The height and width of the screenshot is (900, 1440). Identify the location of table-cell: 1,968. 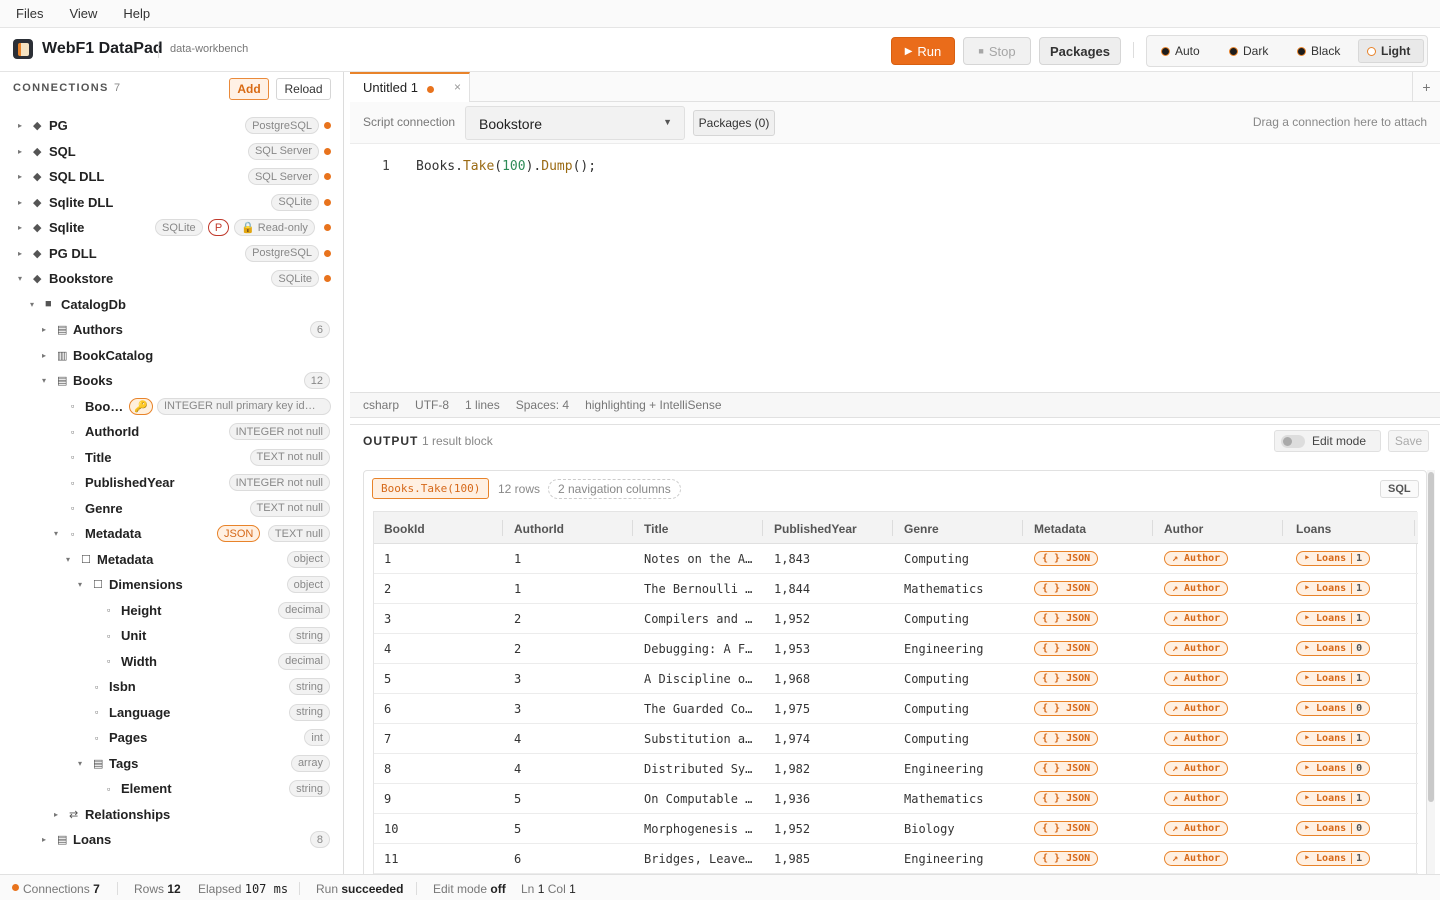
(833, 679).